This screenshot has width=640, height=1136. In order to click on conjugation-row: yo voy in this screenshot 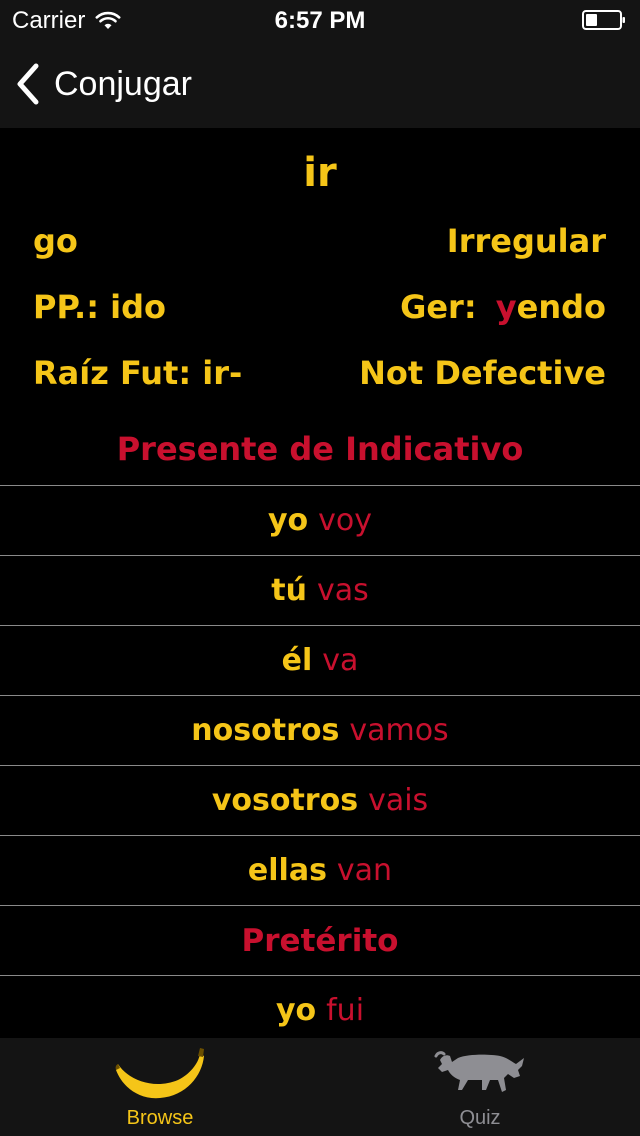, I will do `click(320, 520)`.